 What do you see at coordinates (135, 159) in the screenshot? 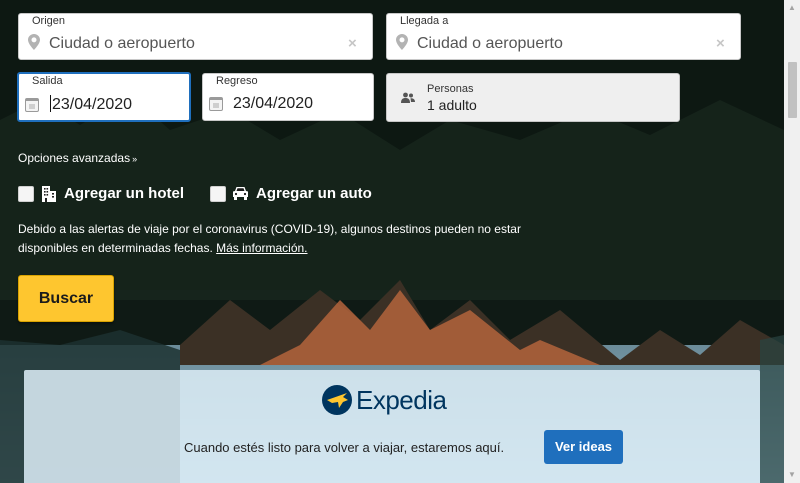
I see `double-chevron-down-icon: »` at bounding box center [135, 159].